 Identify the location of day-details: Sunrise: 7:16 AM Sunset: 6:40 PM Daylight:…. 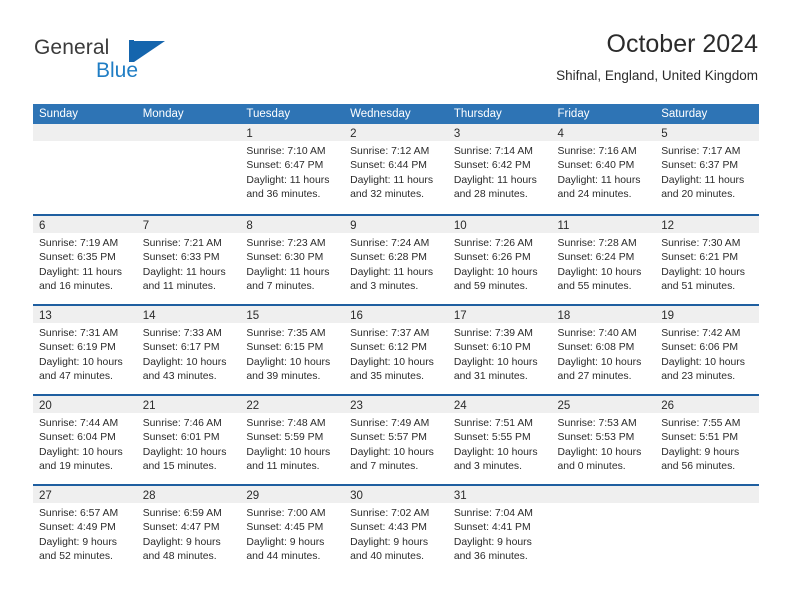
(604, 171).